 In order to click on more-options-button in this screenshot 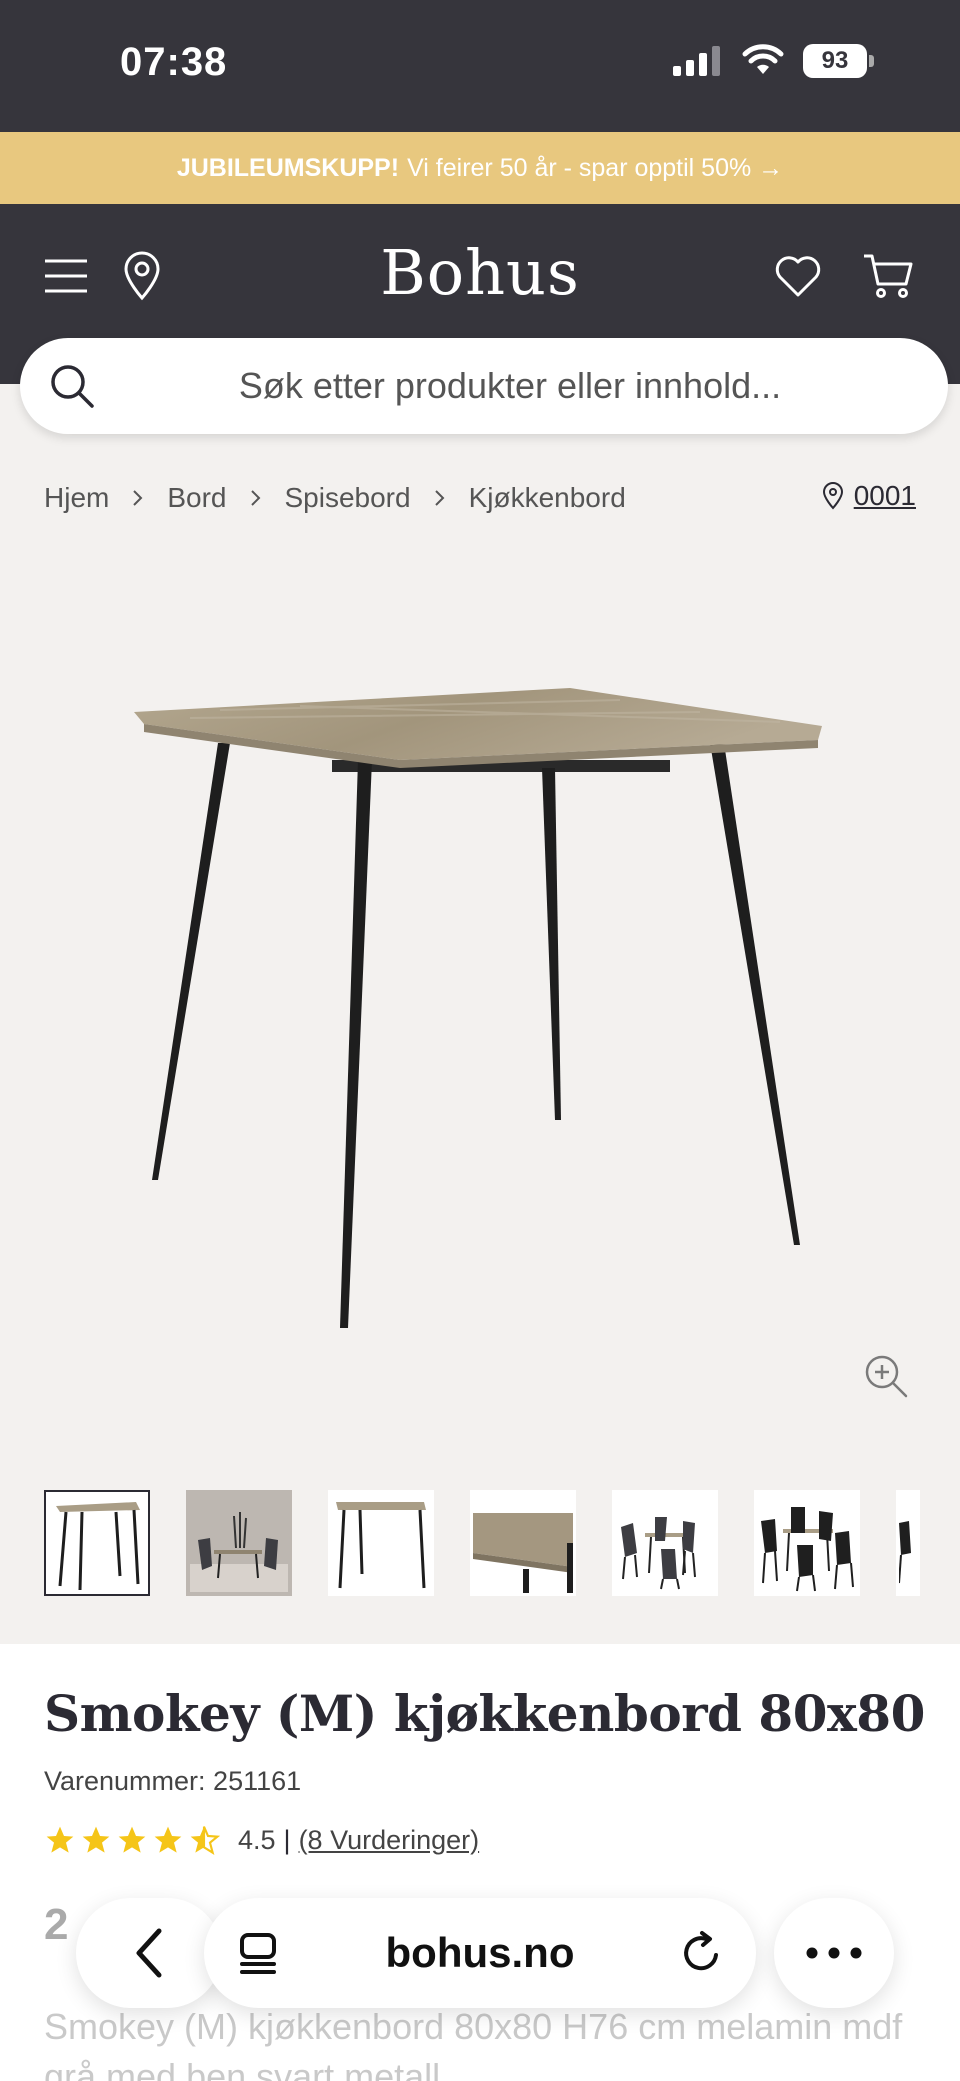, I will do `click(834, 1953)`.